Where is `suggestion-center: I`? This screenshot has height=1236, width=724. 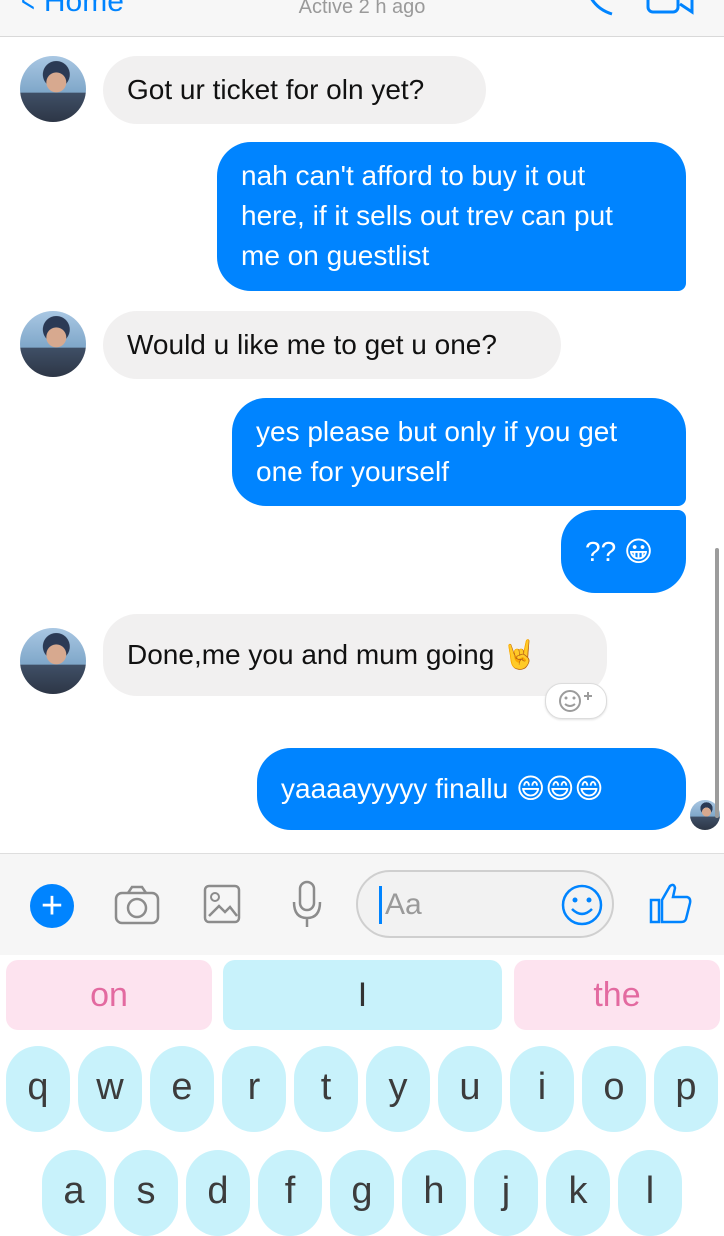 suggestion-center: I is located at coordinates (362, 995).